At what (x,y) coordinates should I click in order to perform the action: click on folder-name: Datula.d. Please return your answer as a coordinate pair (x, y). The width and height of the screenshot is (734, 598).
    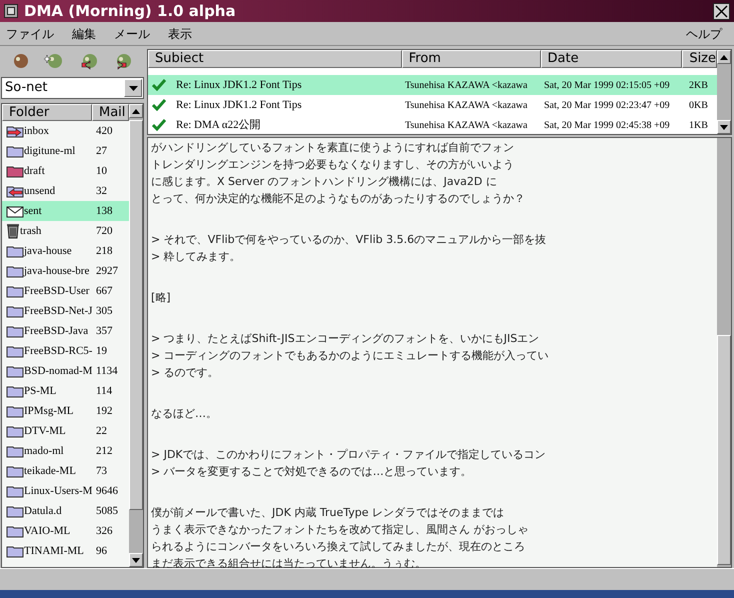
    Looking at the image, I should click on (43, 511).